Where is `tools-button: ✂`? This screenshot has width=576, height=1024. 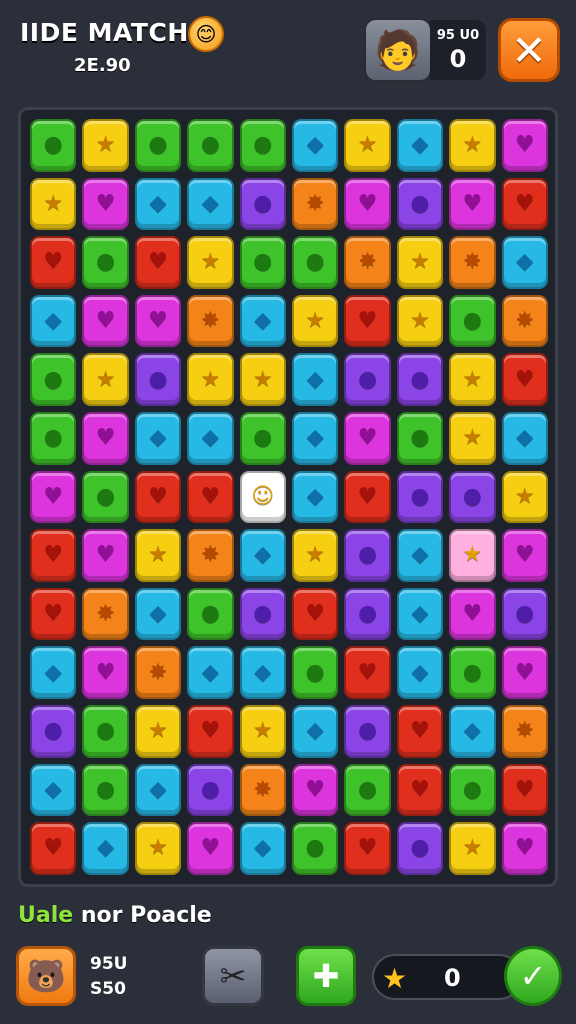
tools-button: ✂ is located at coordinates (233, 976).